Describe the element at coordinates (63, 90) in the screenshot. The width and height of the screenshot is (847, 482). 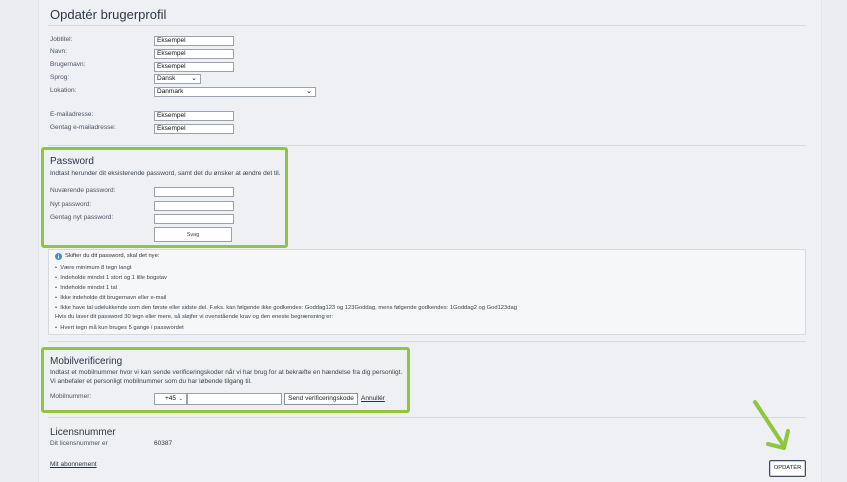
I see `location-label: Lokation:` at that location.